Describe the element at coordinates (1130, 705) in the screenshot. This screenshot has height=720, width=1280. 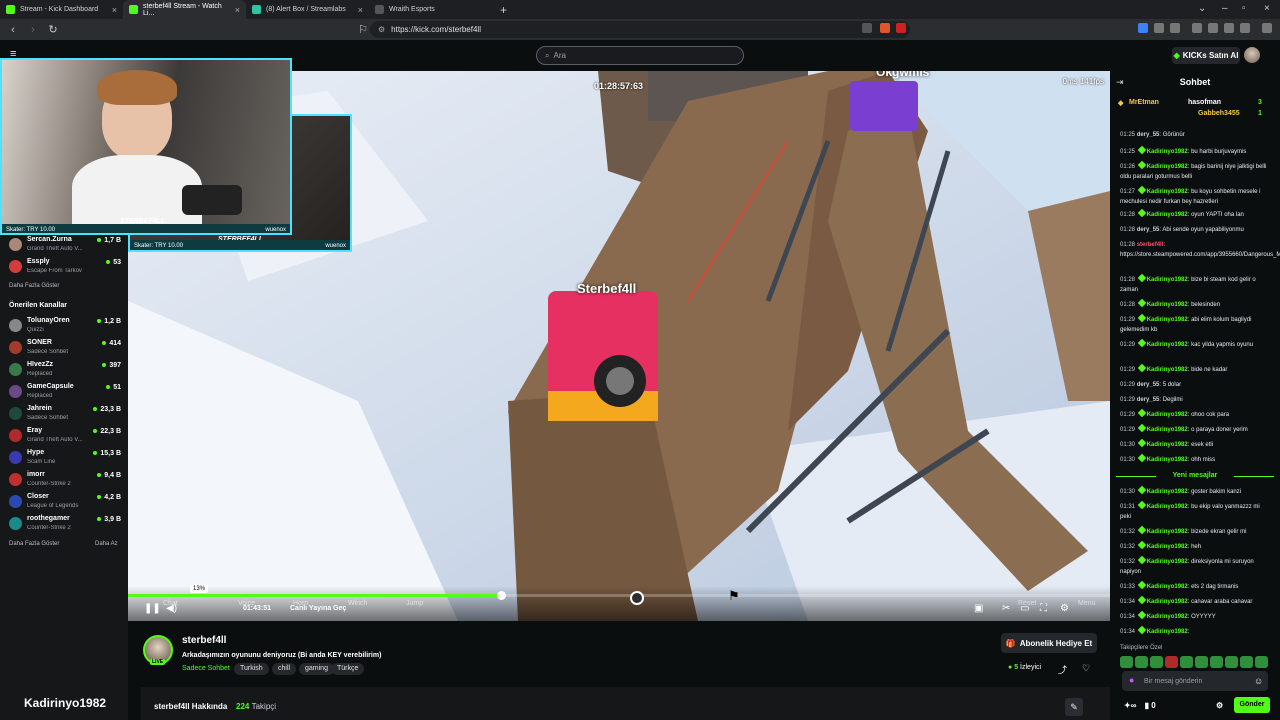
I see `points-icon: ✦∞` at that location.